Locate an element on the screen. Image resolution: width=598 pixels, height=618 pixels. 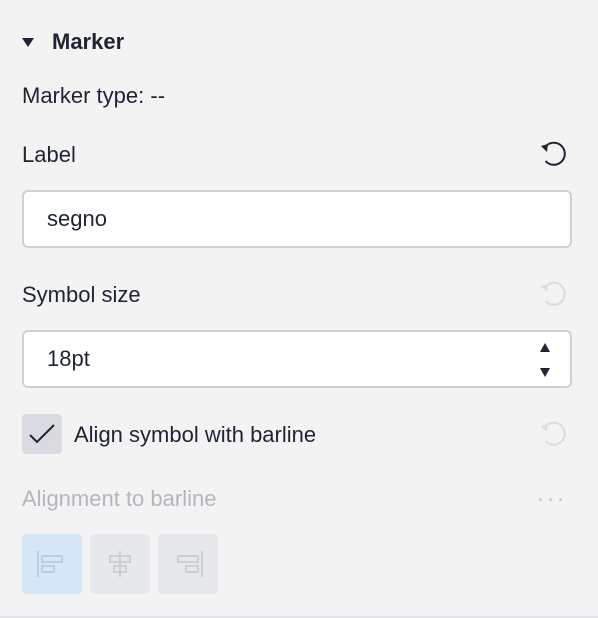
align-center-icon is located at coordinates (120, 564).